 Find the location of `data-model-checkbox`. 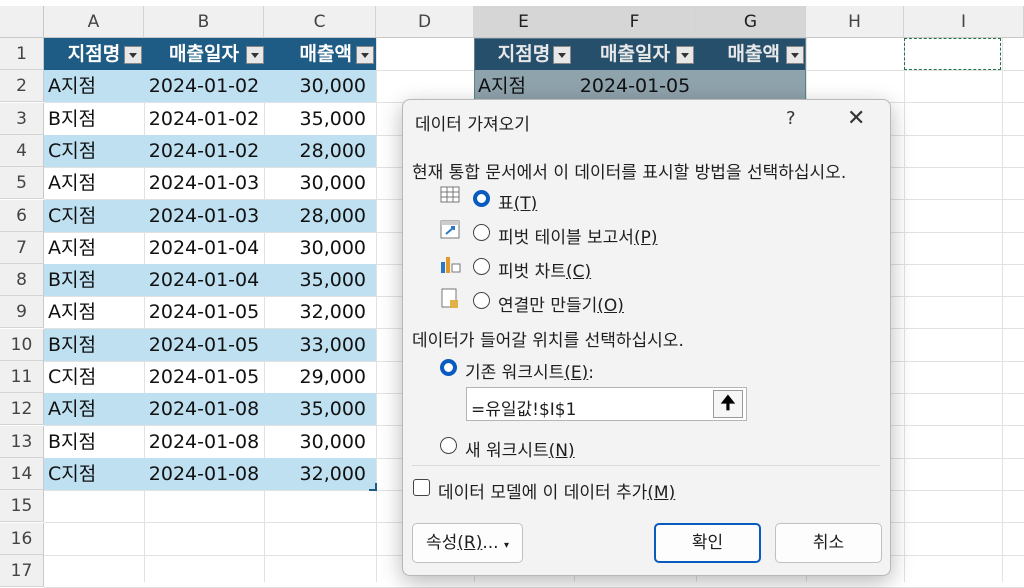

data-model-checkbox is located at coordinates (421, 487).